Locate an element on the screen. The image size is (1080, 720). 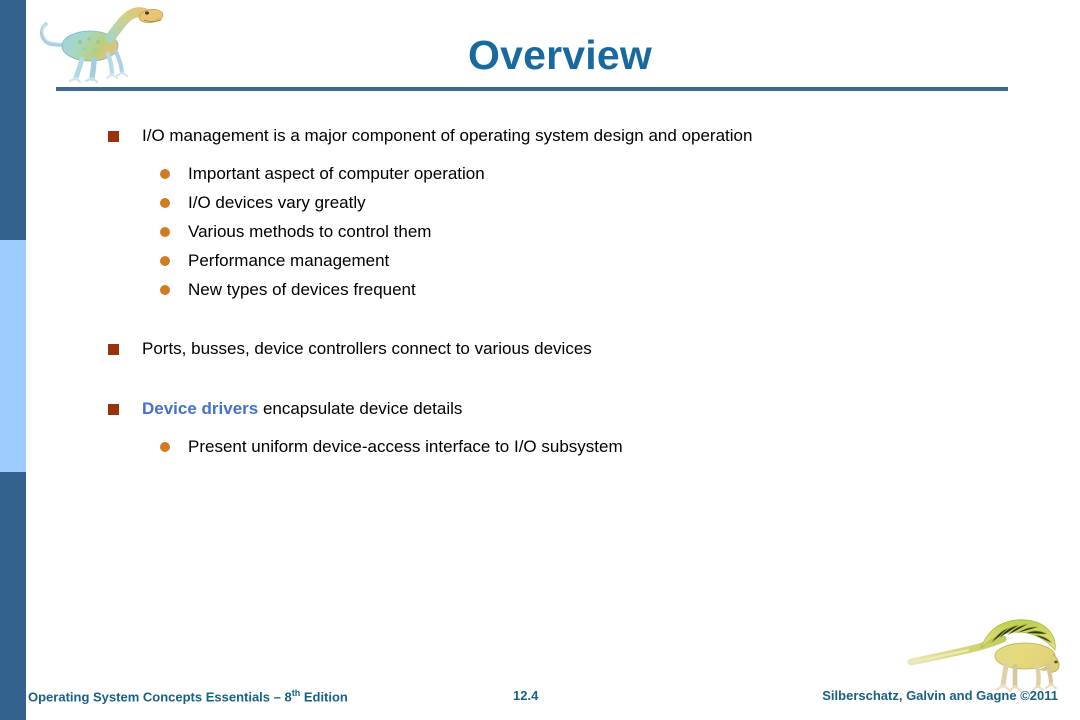
emphasized-term: Device drivers is located at coordinates (200, 408).